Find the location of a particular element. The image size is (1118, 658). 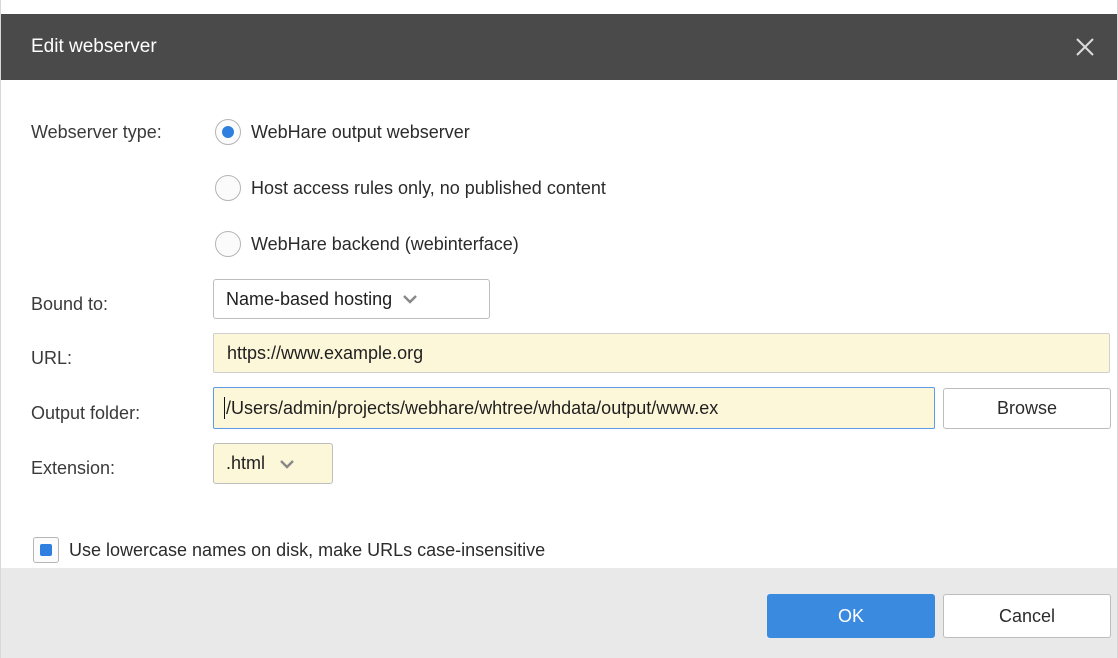

close-icon is located at coordinates (1085, 47).